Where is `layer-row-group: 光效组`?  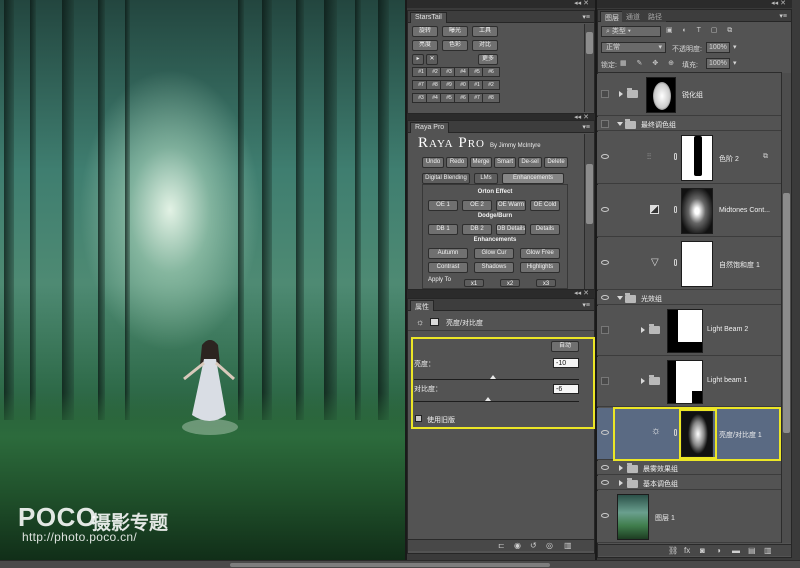
layer-row-group: 光效组 is located at coordinates (689, 298).